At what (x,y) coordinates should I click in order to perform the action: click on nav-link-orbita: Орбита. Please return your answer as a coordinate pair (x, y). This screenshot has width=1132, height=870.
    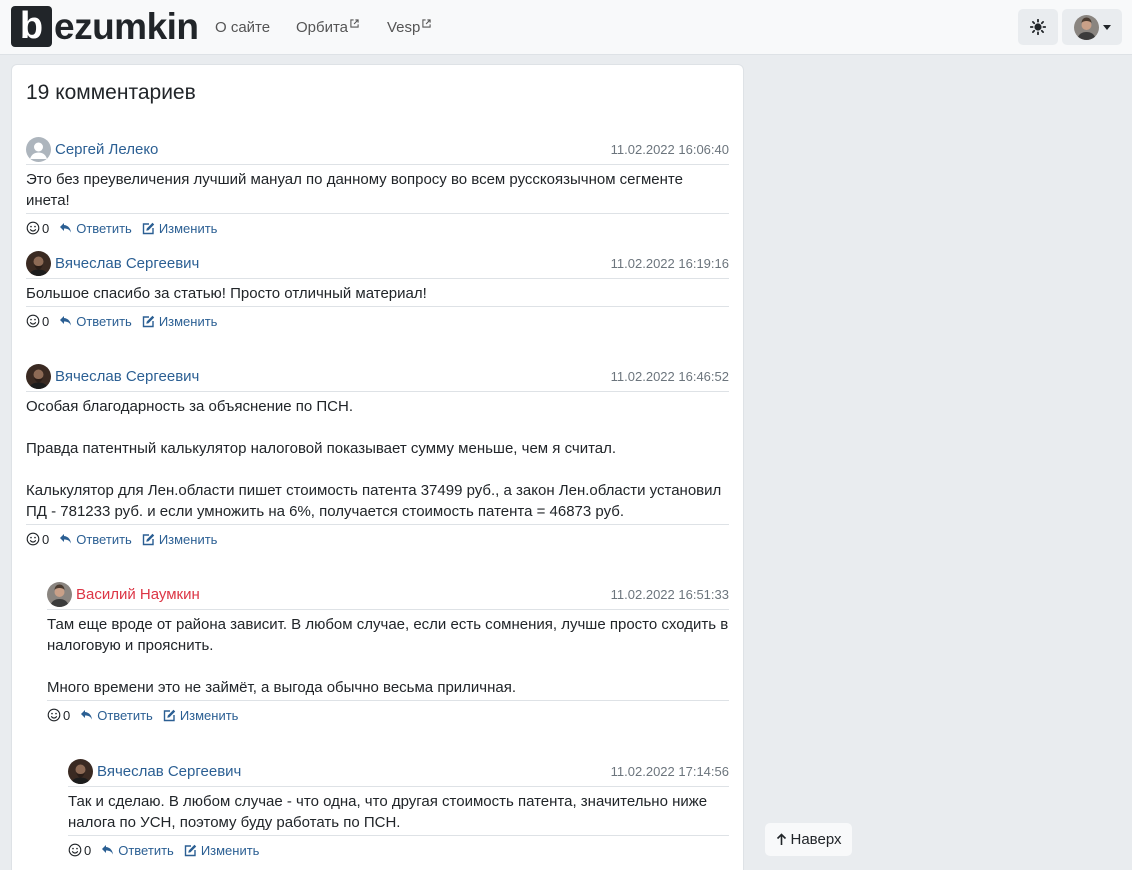
    Looking at the image, I should click on (327, 27).